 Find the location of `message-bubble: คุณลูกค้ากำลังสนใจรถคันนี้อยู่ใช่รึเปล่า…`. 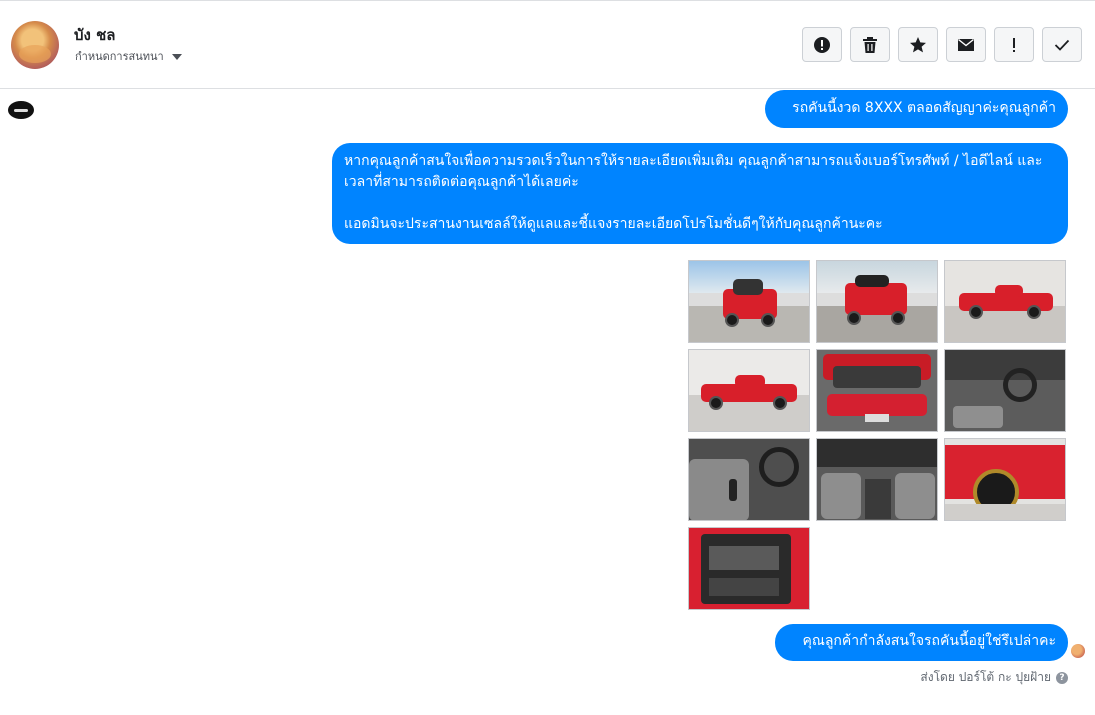

message-bubble: คุณลูกค้ากำลังสนใจรถคันนี้อยู่ใช่รึเปล่า… is located at coordinates (921, 642).